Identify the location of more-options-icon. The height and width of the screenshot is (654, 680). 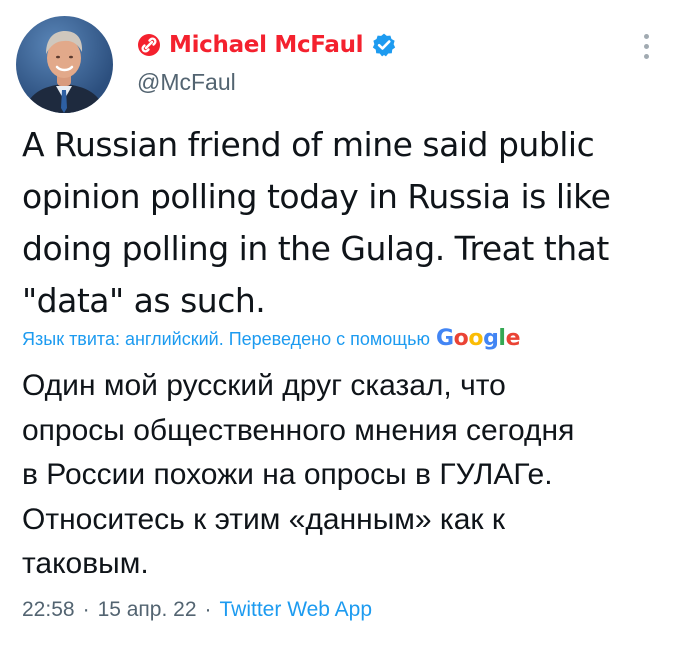
(646, 46).